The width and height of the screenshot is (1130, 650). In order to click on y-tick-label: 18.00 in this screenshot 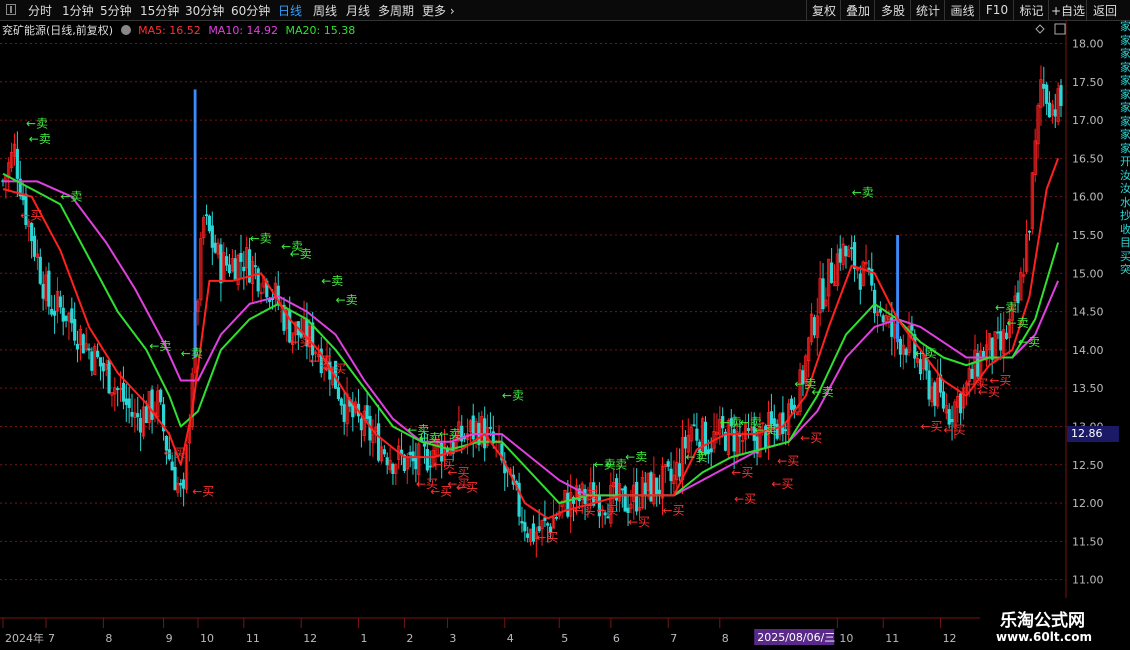, I will do `click(1088, 43)`.